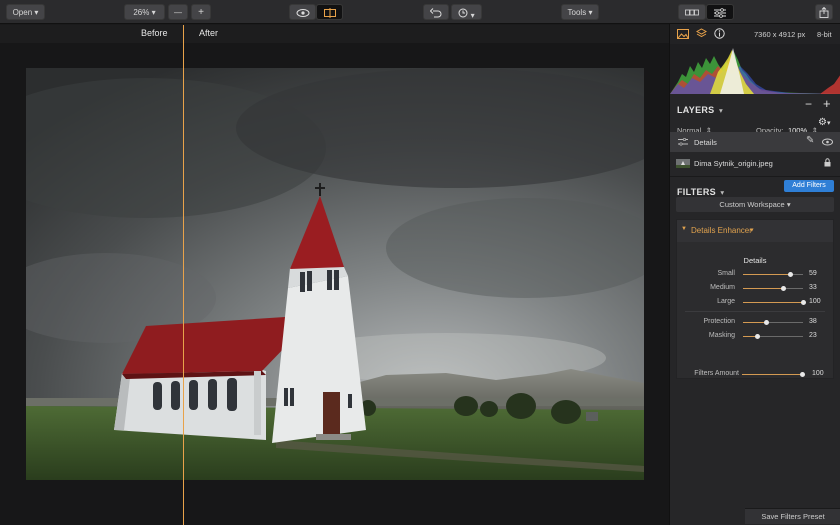  I want to click on adjust-button, so click(720, 12).